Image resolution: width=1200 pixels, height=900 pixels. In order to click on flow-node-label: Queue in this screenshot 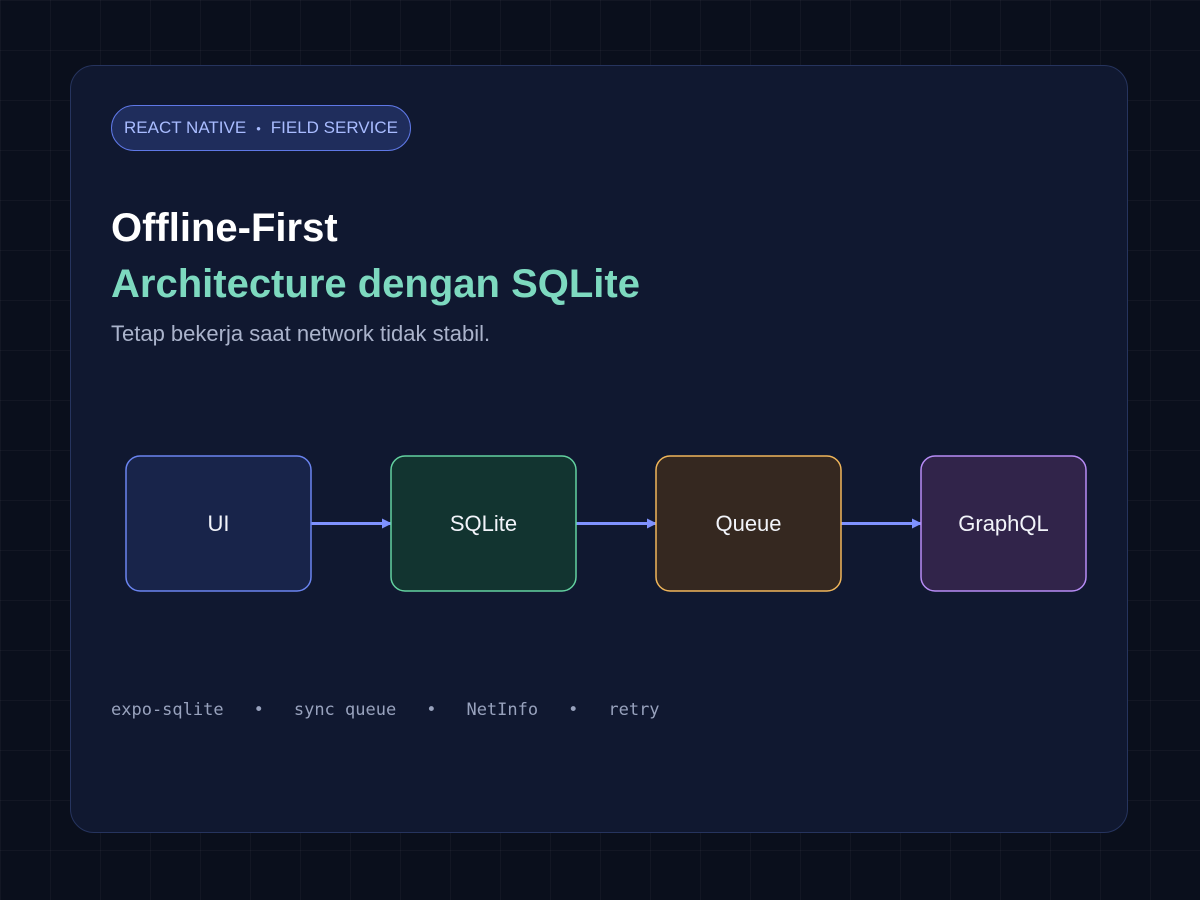, I will do `click(748, 523)`.